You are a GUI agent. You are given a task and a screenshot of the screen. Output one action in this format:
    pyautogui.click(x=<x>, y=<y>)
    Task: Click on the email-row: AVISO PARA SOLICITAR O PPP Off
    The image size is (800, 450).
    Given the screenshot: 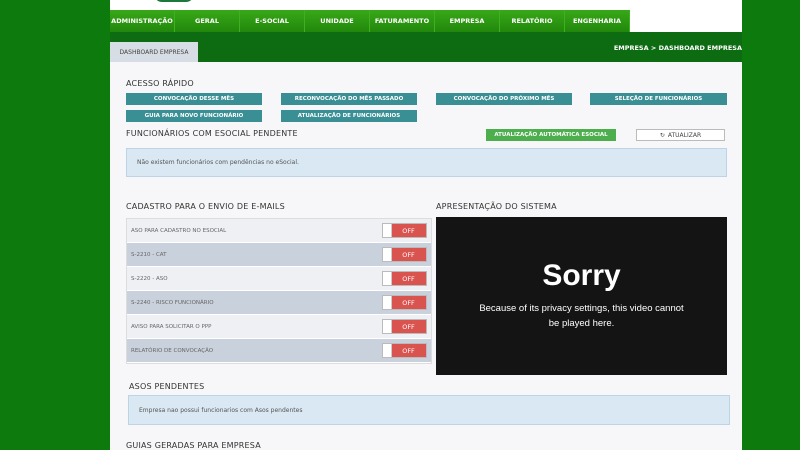 What is the action you would take?
    pyautogui.click(x=279, y=326)
    